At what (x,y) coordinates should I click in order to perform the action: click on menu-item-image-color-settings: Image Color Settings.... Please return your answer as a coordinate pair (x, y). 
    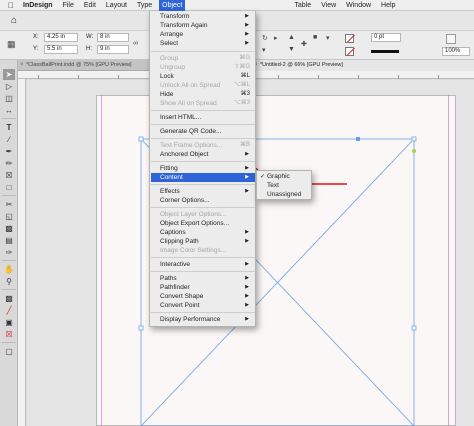
    Looking at the image, I should click on (203, 250).